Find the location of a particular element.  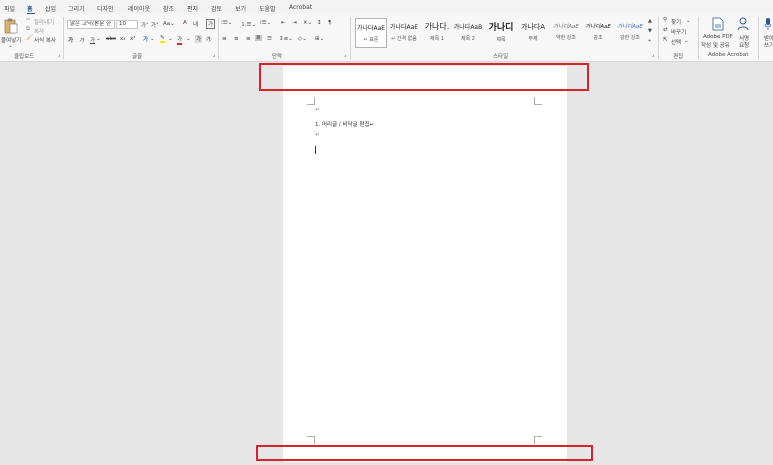

select-dropdown-arrow: ⌄ is located at coordinates (686, 41).